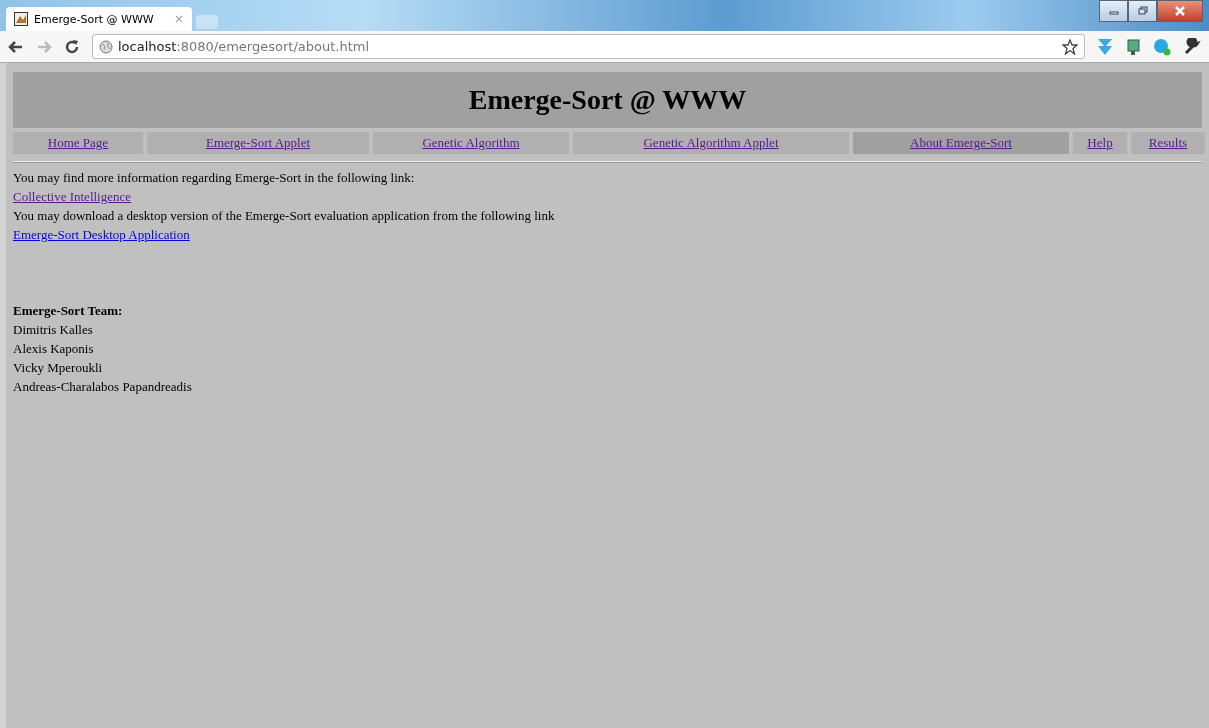  What do you see at coordinates (961, 143) in the screenshot?
I see `nav-link: About Emerge-Sort` at bounding box center [961, 143].